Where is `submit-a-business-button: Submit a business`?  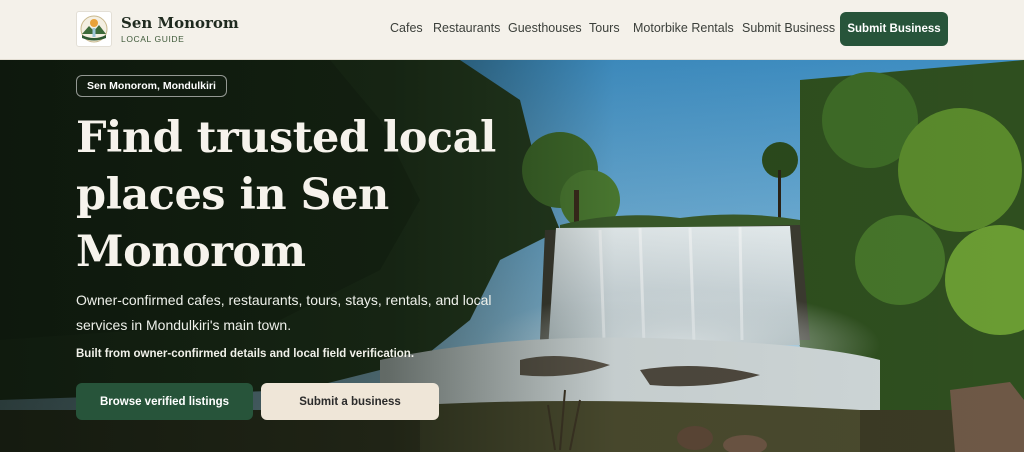 submit-a-business-button: Submit a business is located at coordinates (350, 401).